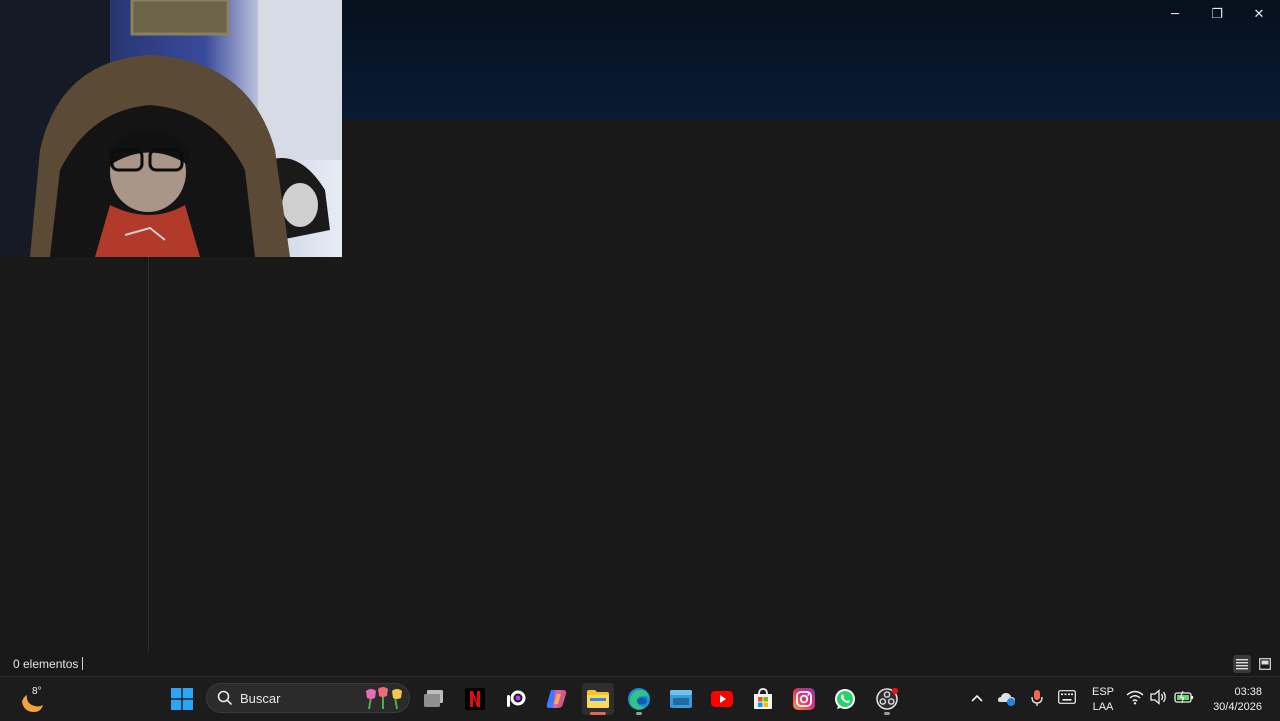 The image size is (1280, 721). I want to click on instagram-button, so click(804, 699).